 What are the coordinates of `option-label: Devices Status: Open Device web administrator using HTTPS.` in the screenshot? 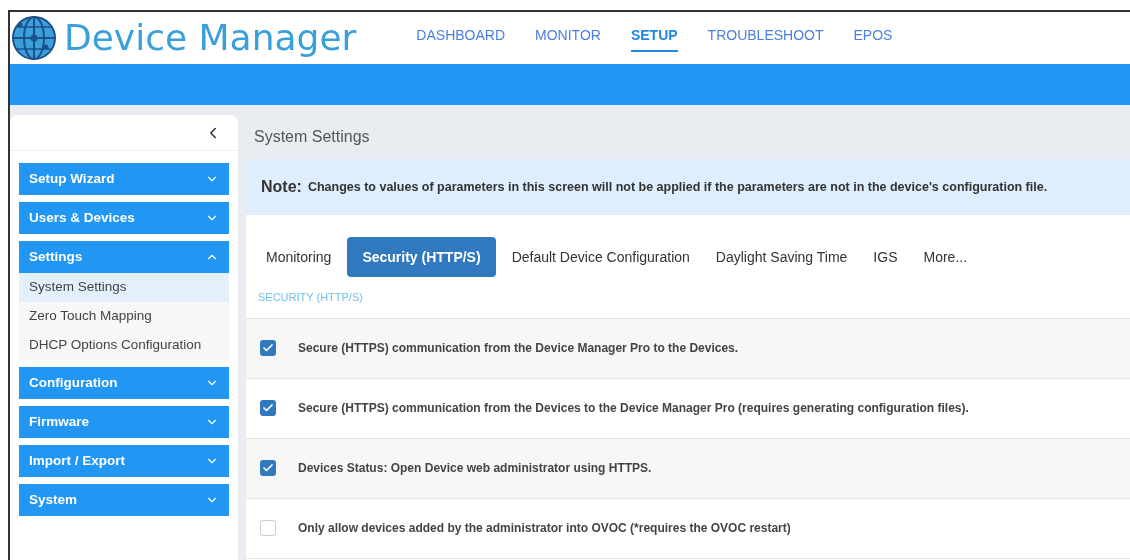 It's located at (475, 468).